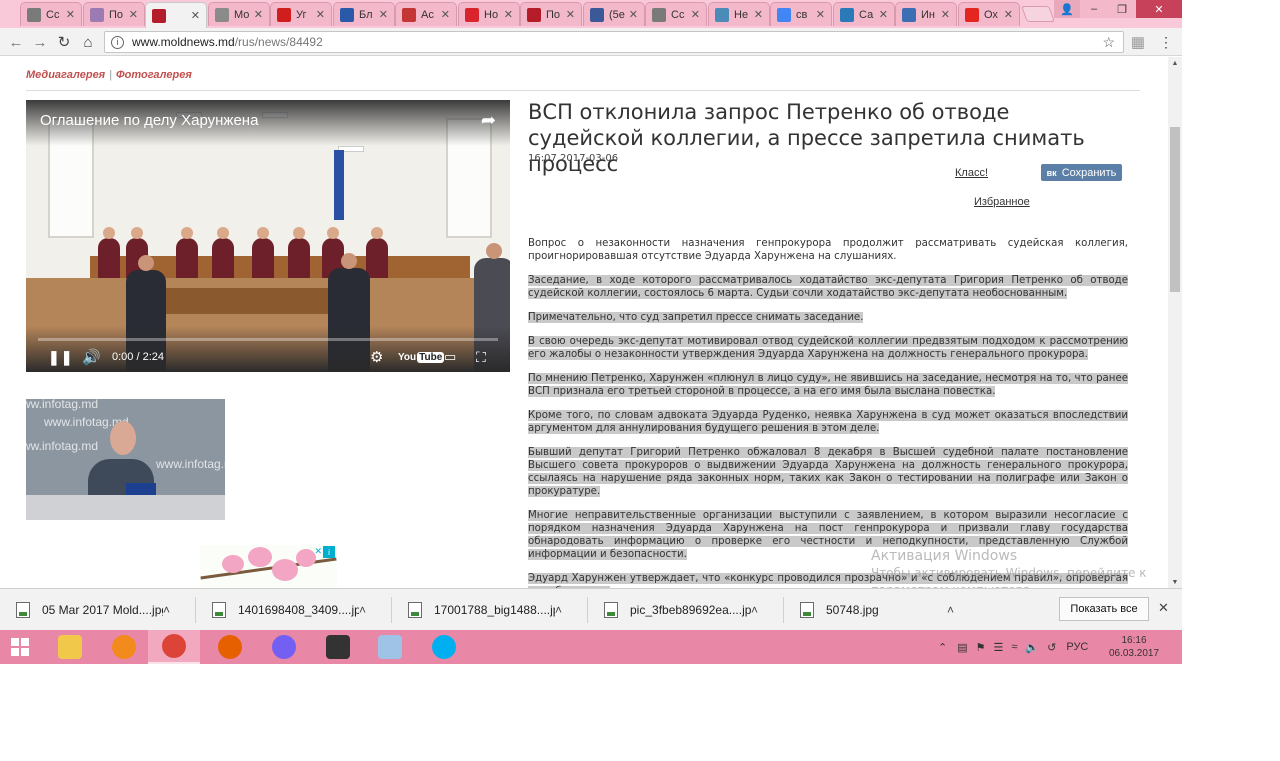  What do you see at coordinates (268, 339) in the screenshot?
I see `video-progress-bar` at bounding box center [268, 339].